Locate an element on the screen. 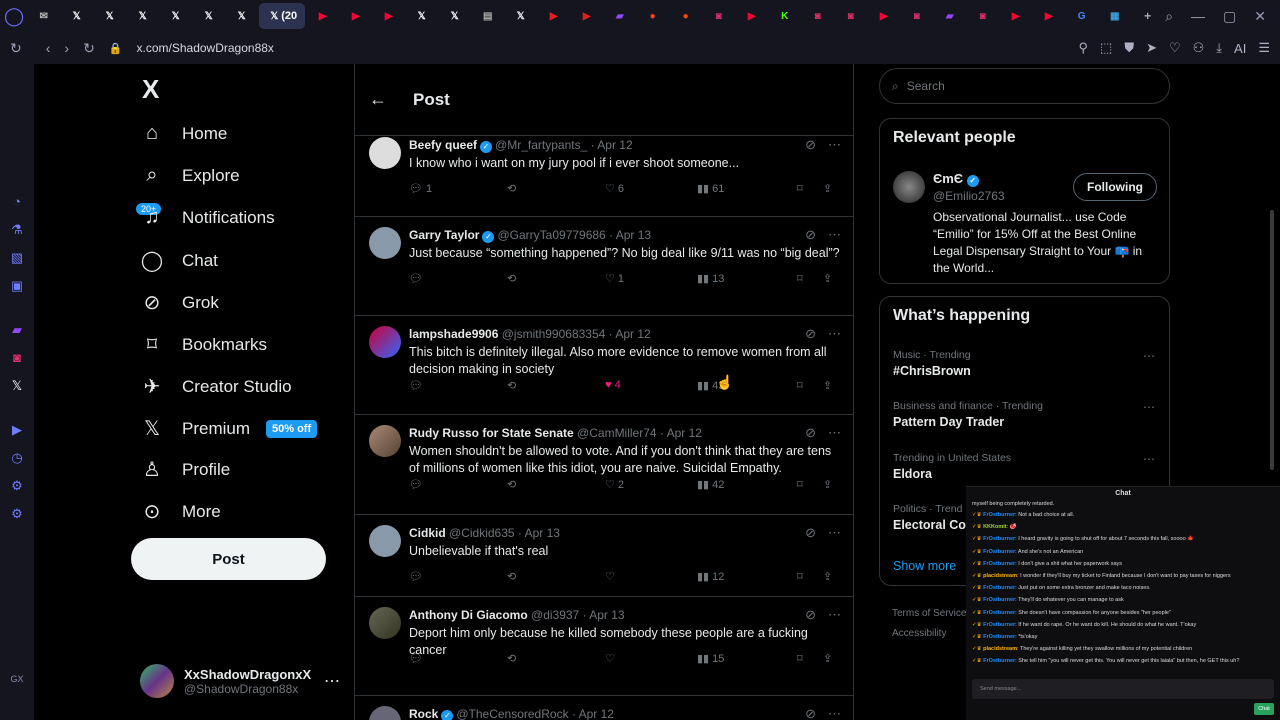 Image resolution: width=1280 pixels, height=720 pixels. account-switcher: XxShadowDragonxX @ShadowDragon88x ⋯ is located at coordinates (240, 681).